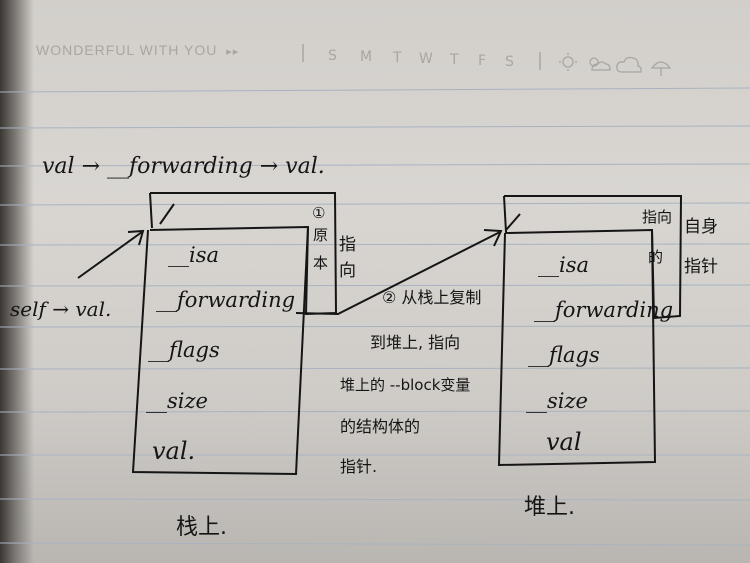 This screenshot has height=563, width=750. Describe the element at coordinates (320, 263) in the screenshot. I see `stack-note-b: 本` at that location.